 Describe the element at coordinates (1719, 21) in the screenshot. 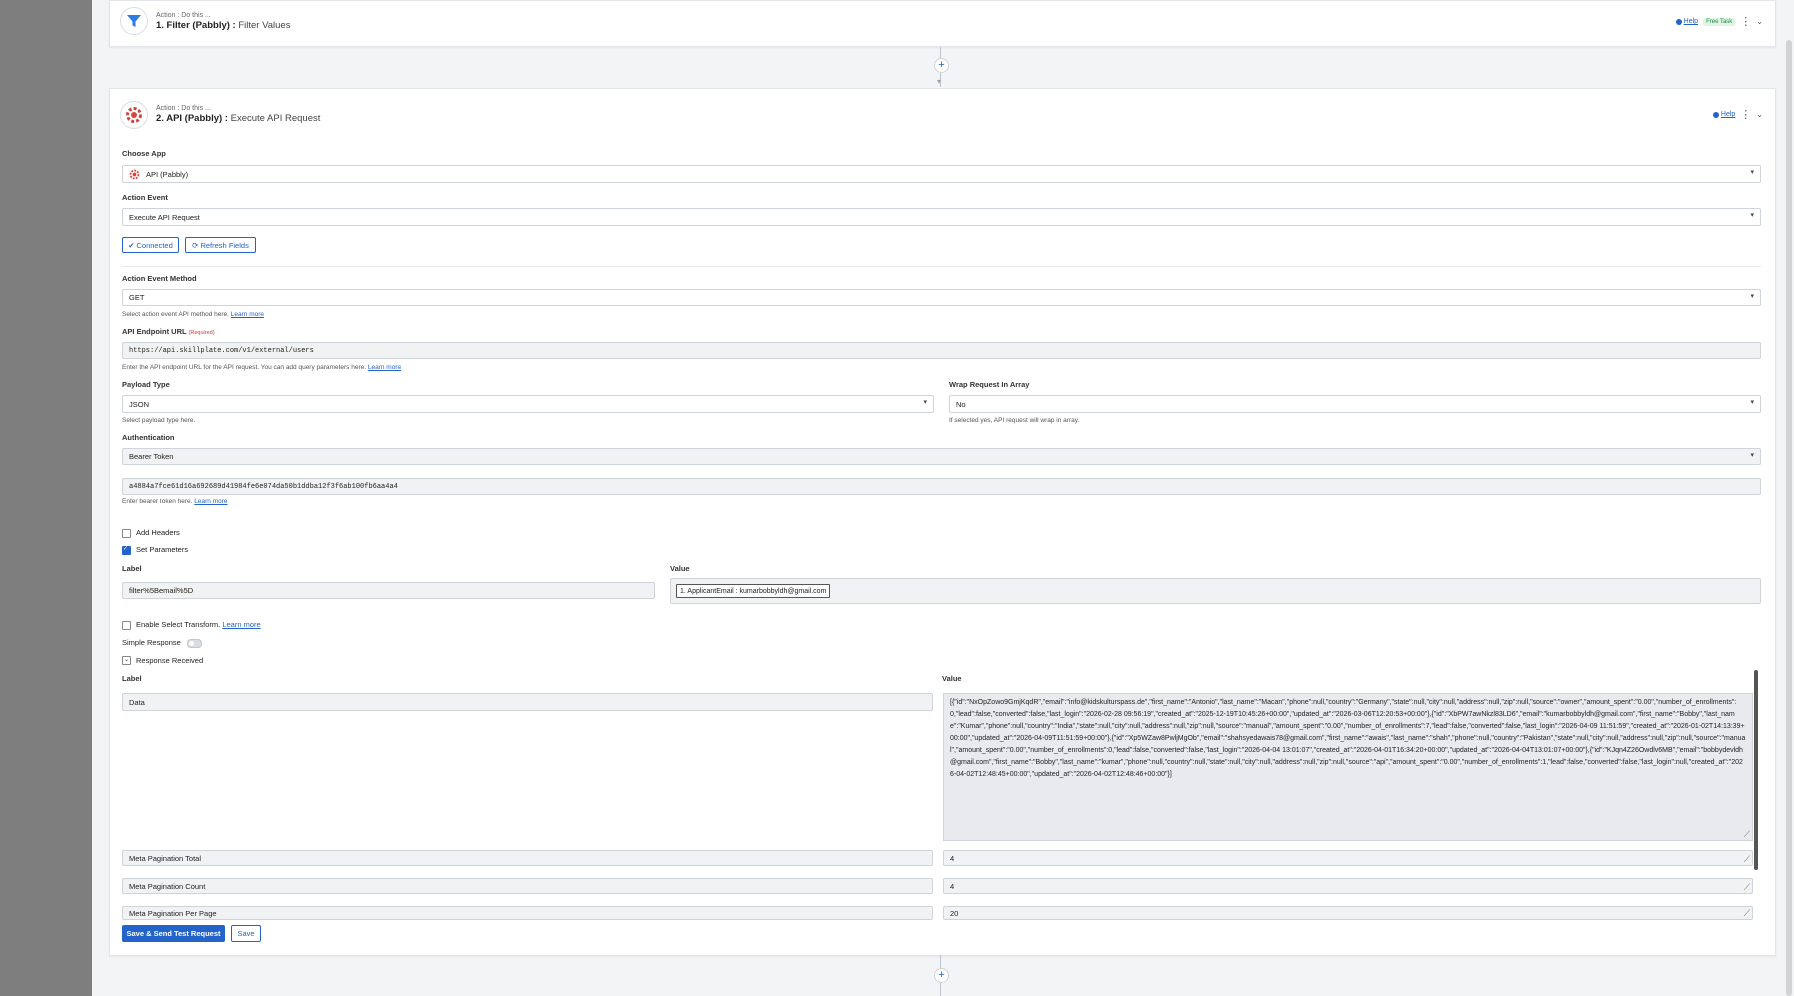

I see `free-task-badge: Free Task` at that location.